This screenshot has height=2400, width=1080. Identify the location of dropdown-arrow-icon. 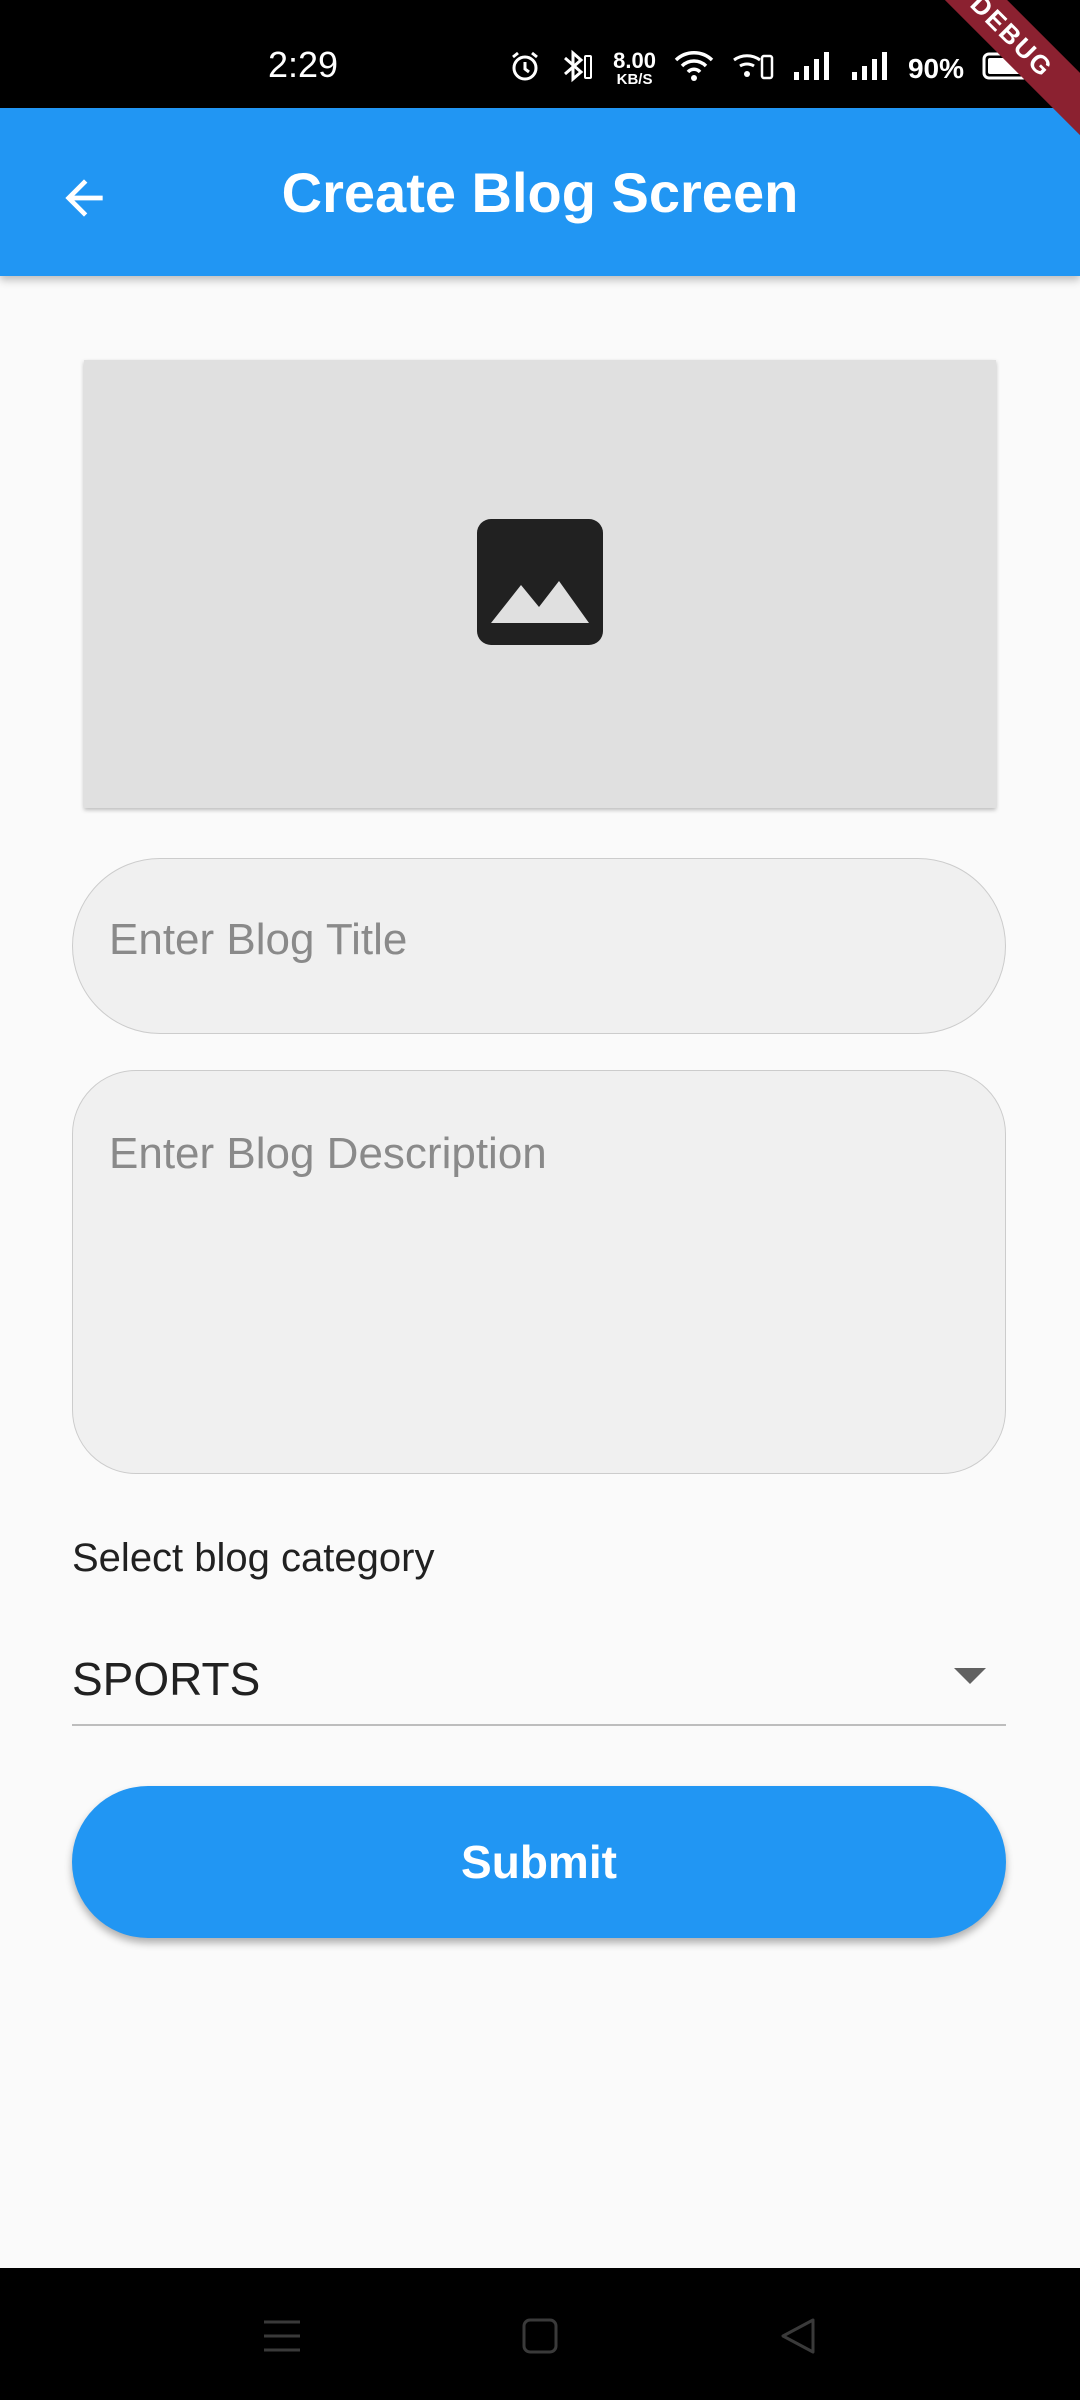
(970, 1679).